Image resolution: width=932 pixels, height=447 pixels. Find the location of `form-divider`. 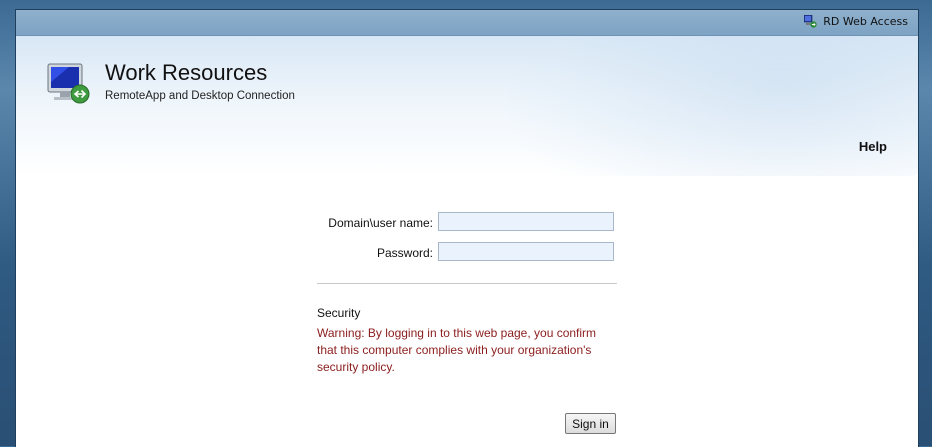

form-divider is located at coordinates (467, 283).